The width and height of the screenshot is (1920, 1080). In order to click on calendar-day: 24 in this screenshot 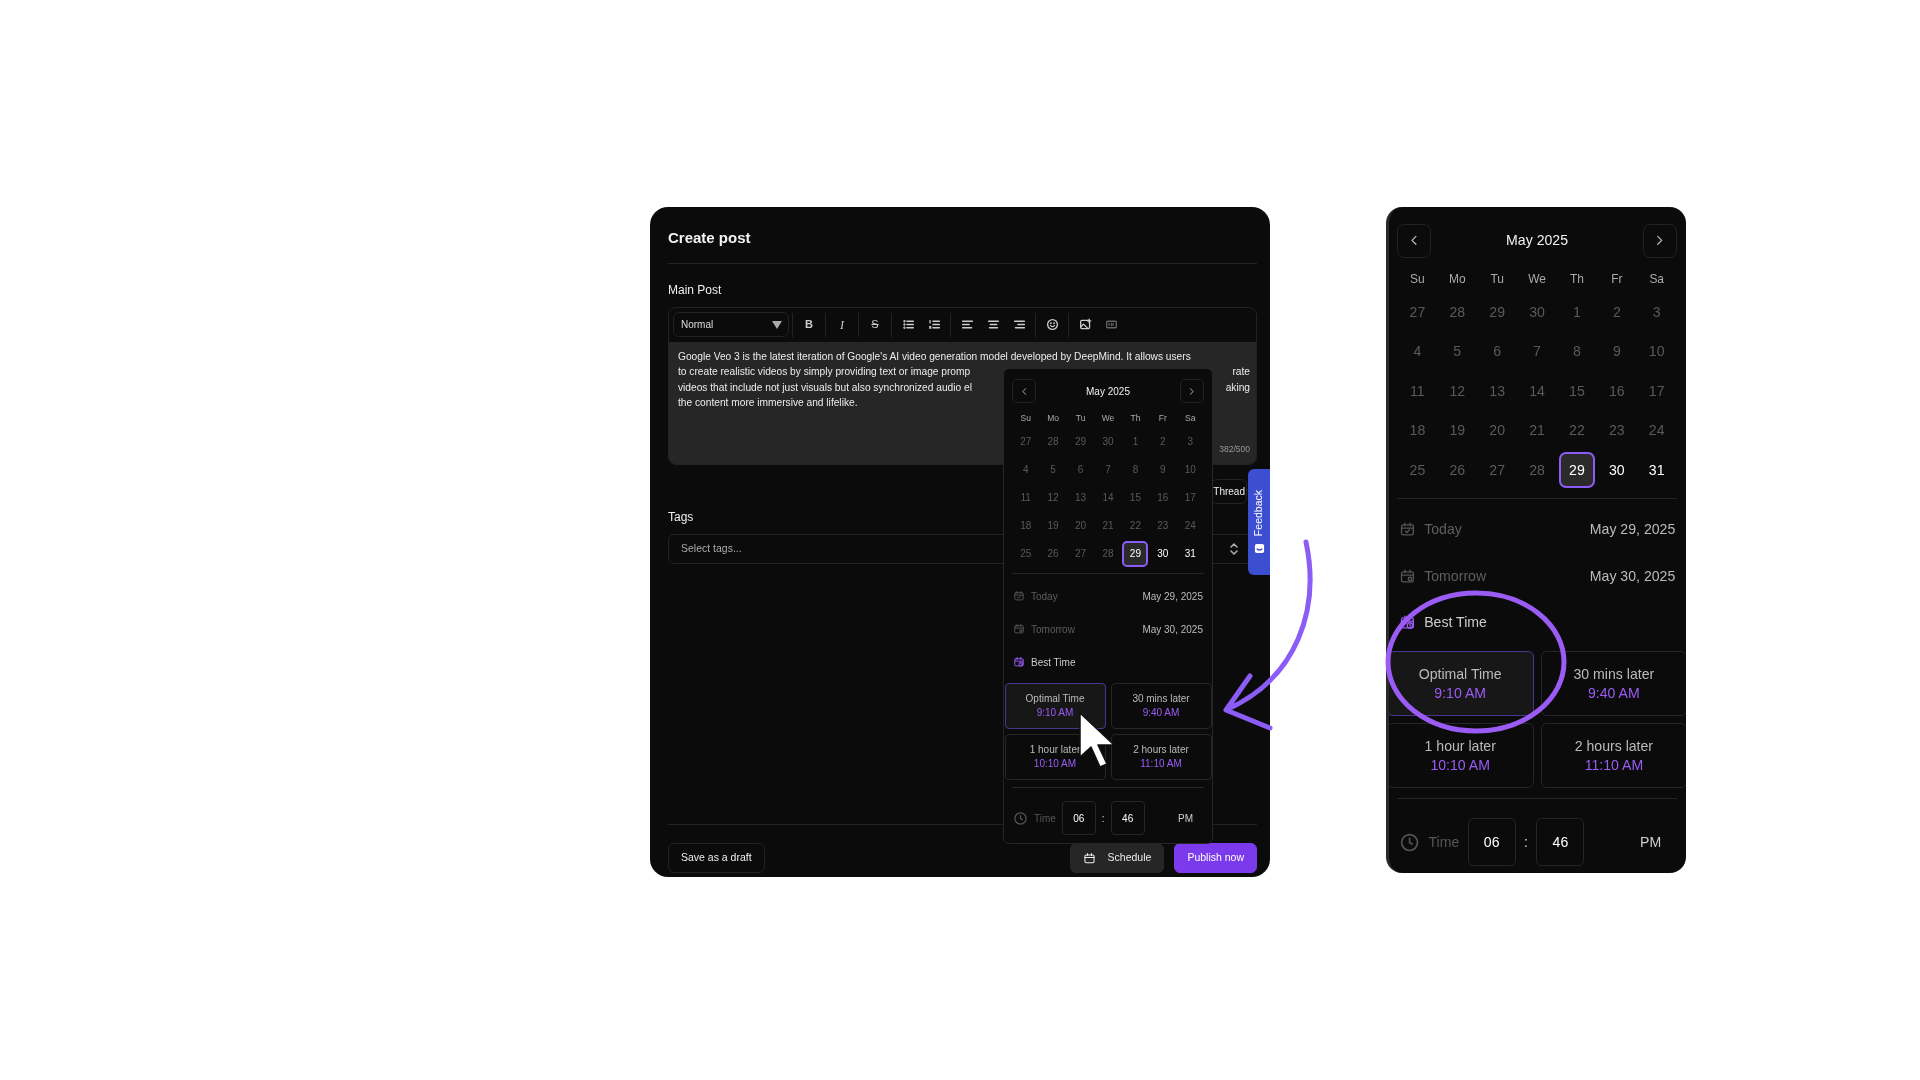, I will do `click(1656, 430)`.